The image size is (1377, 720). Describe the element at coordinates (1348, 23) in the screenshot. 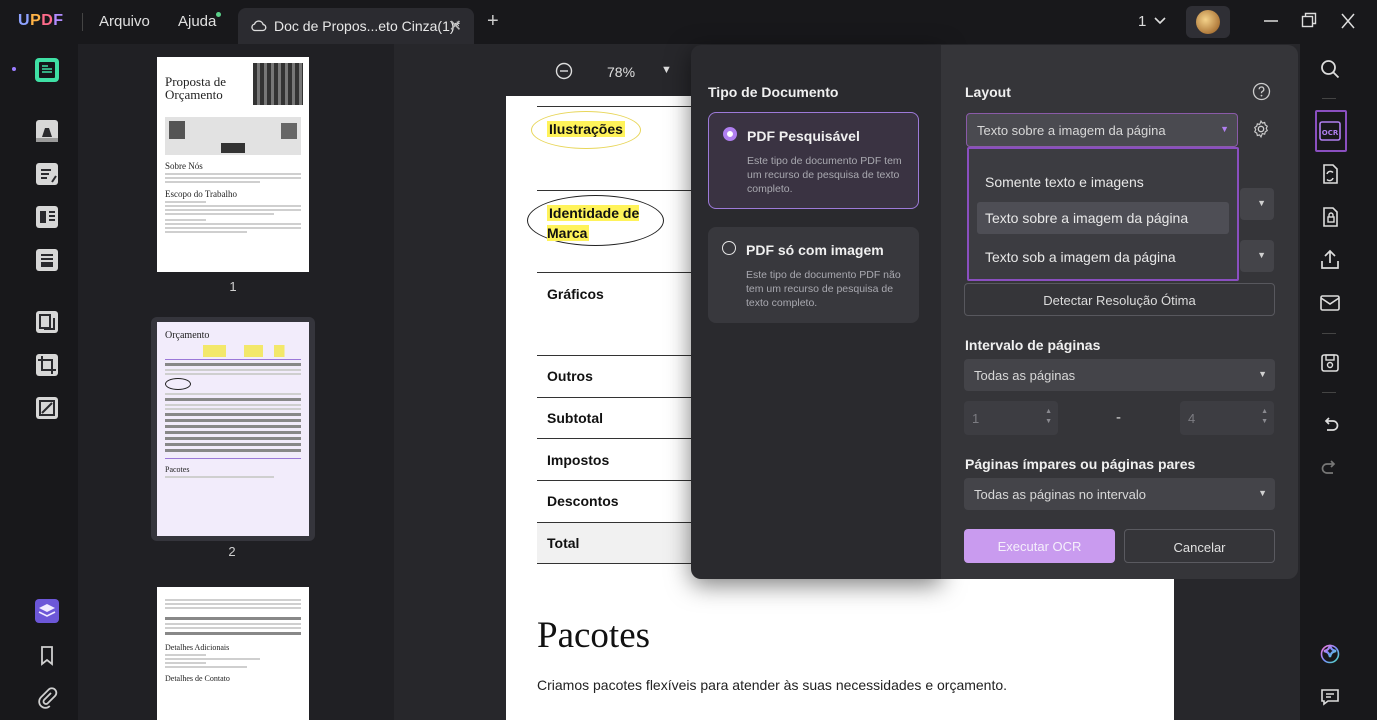

I see `close-window-icon` at that location.